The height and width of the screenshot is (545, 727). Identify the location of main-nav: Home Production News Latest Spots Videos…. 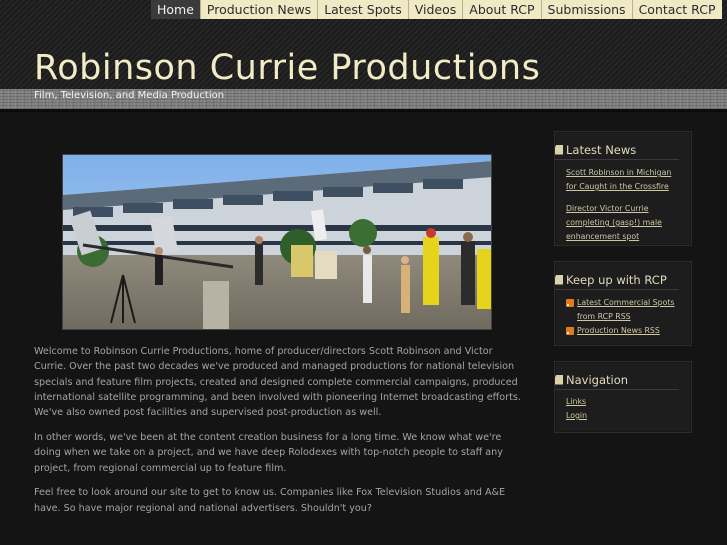
(436, 9).